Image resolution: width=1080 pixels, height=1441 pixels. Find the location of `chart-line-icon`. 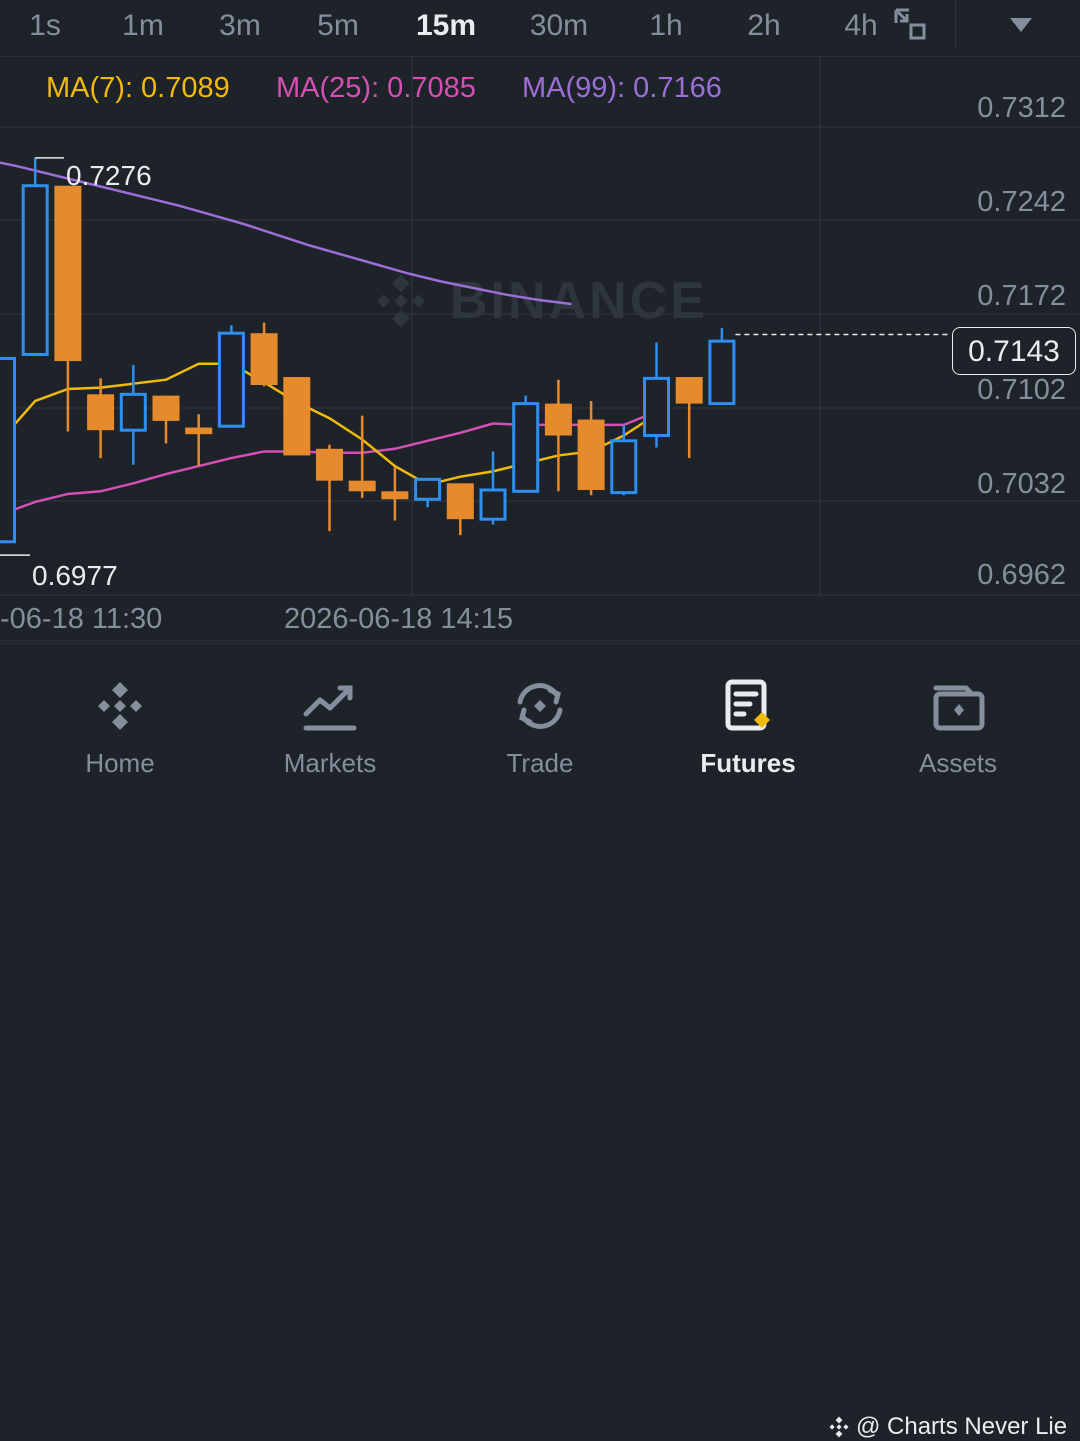

chart-line-icon is located at coordinates (330, 708).